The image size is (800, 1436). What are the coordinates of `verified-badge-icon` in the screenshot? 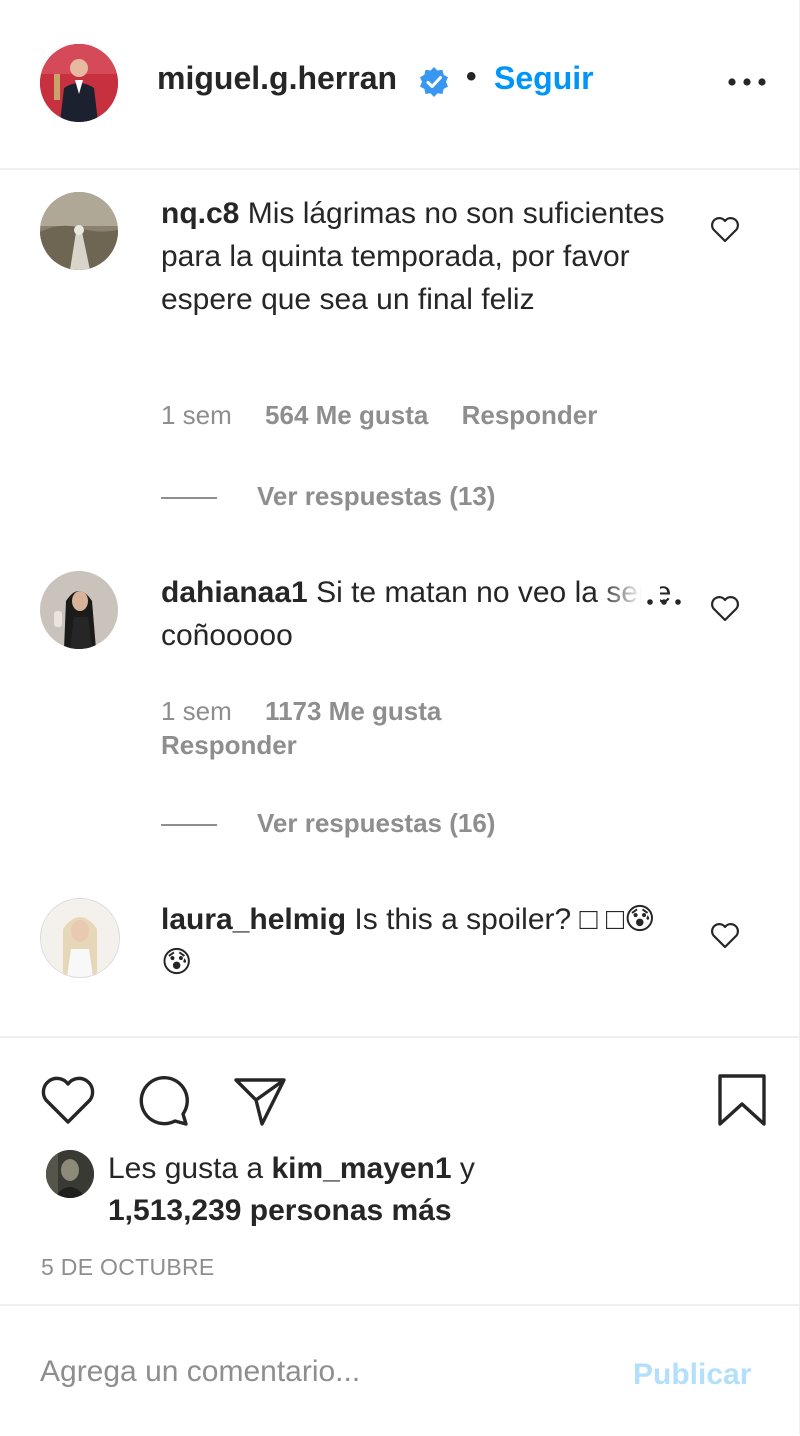 It's located at (434, 82).